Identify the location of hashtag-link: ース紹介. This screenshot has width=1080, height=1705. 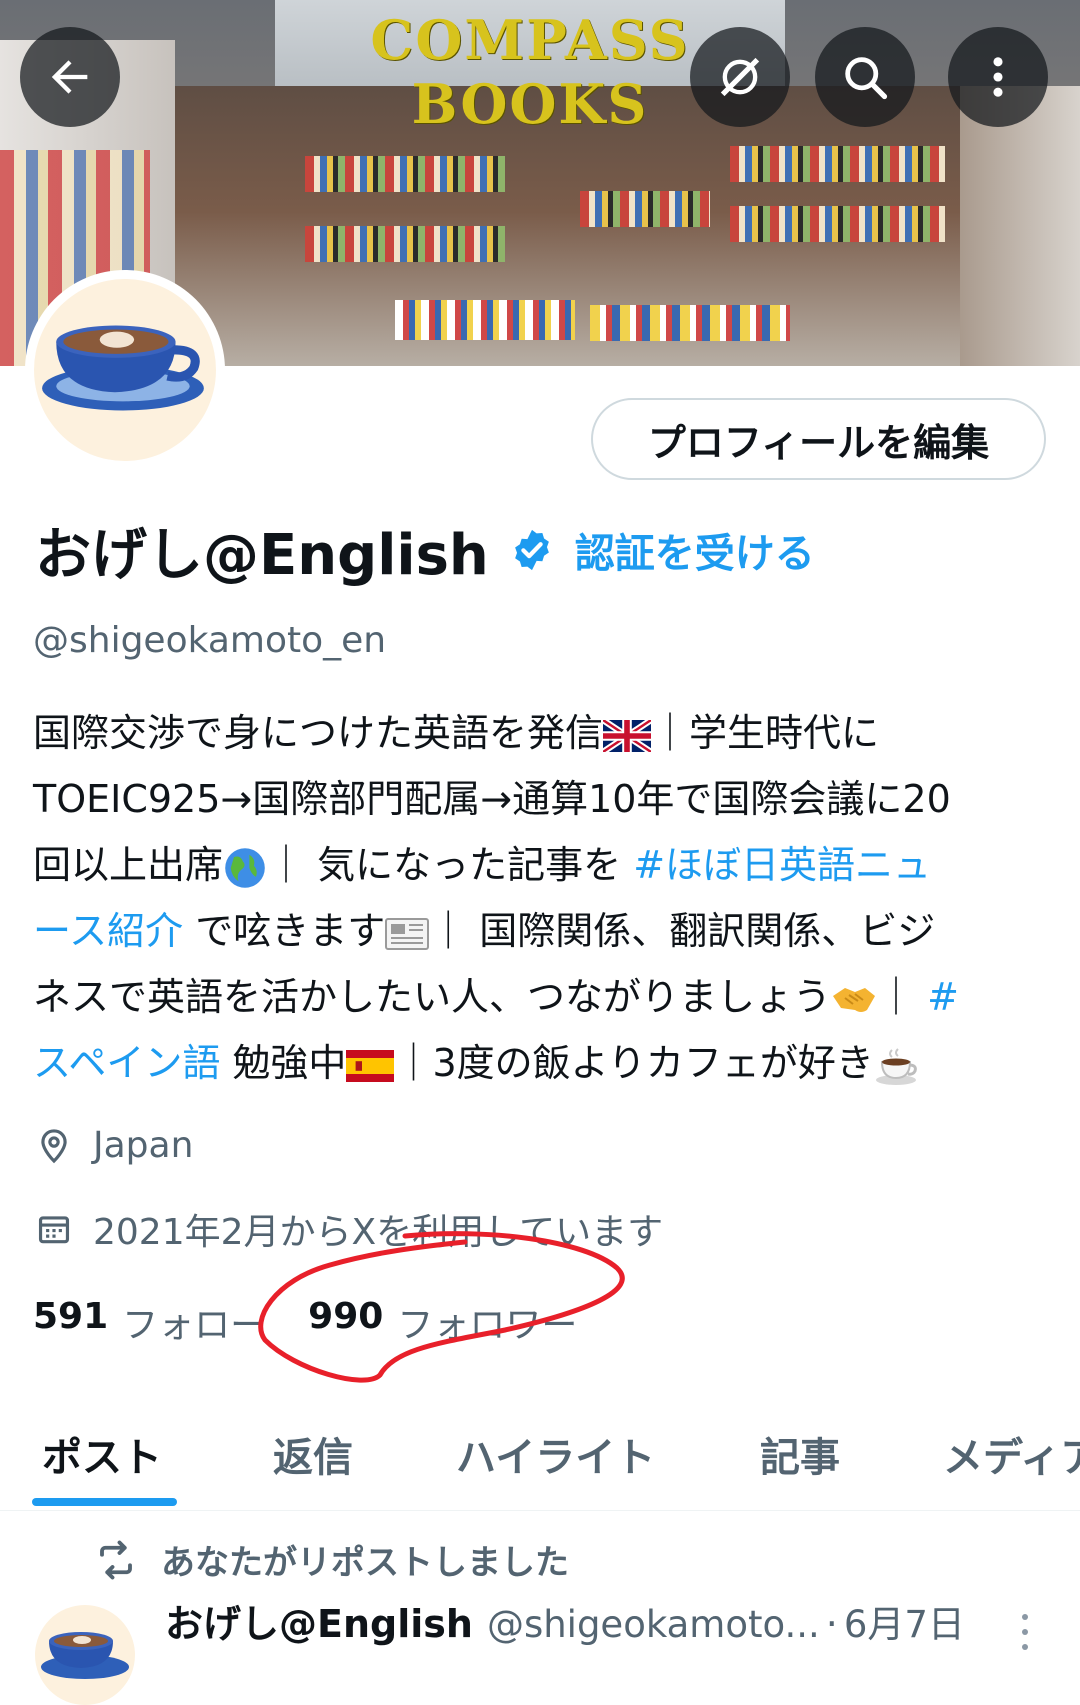
(108, 931).